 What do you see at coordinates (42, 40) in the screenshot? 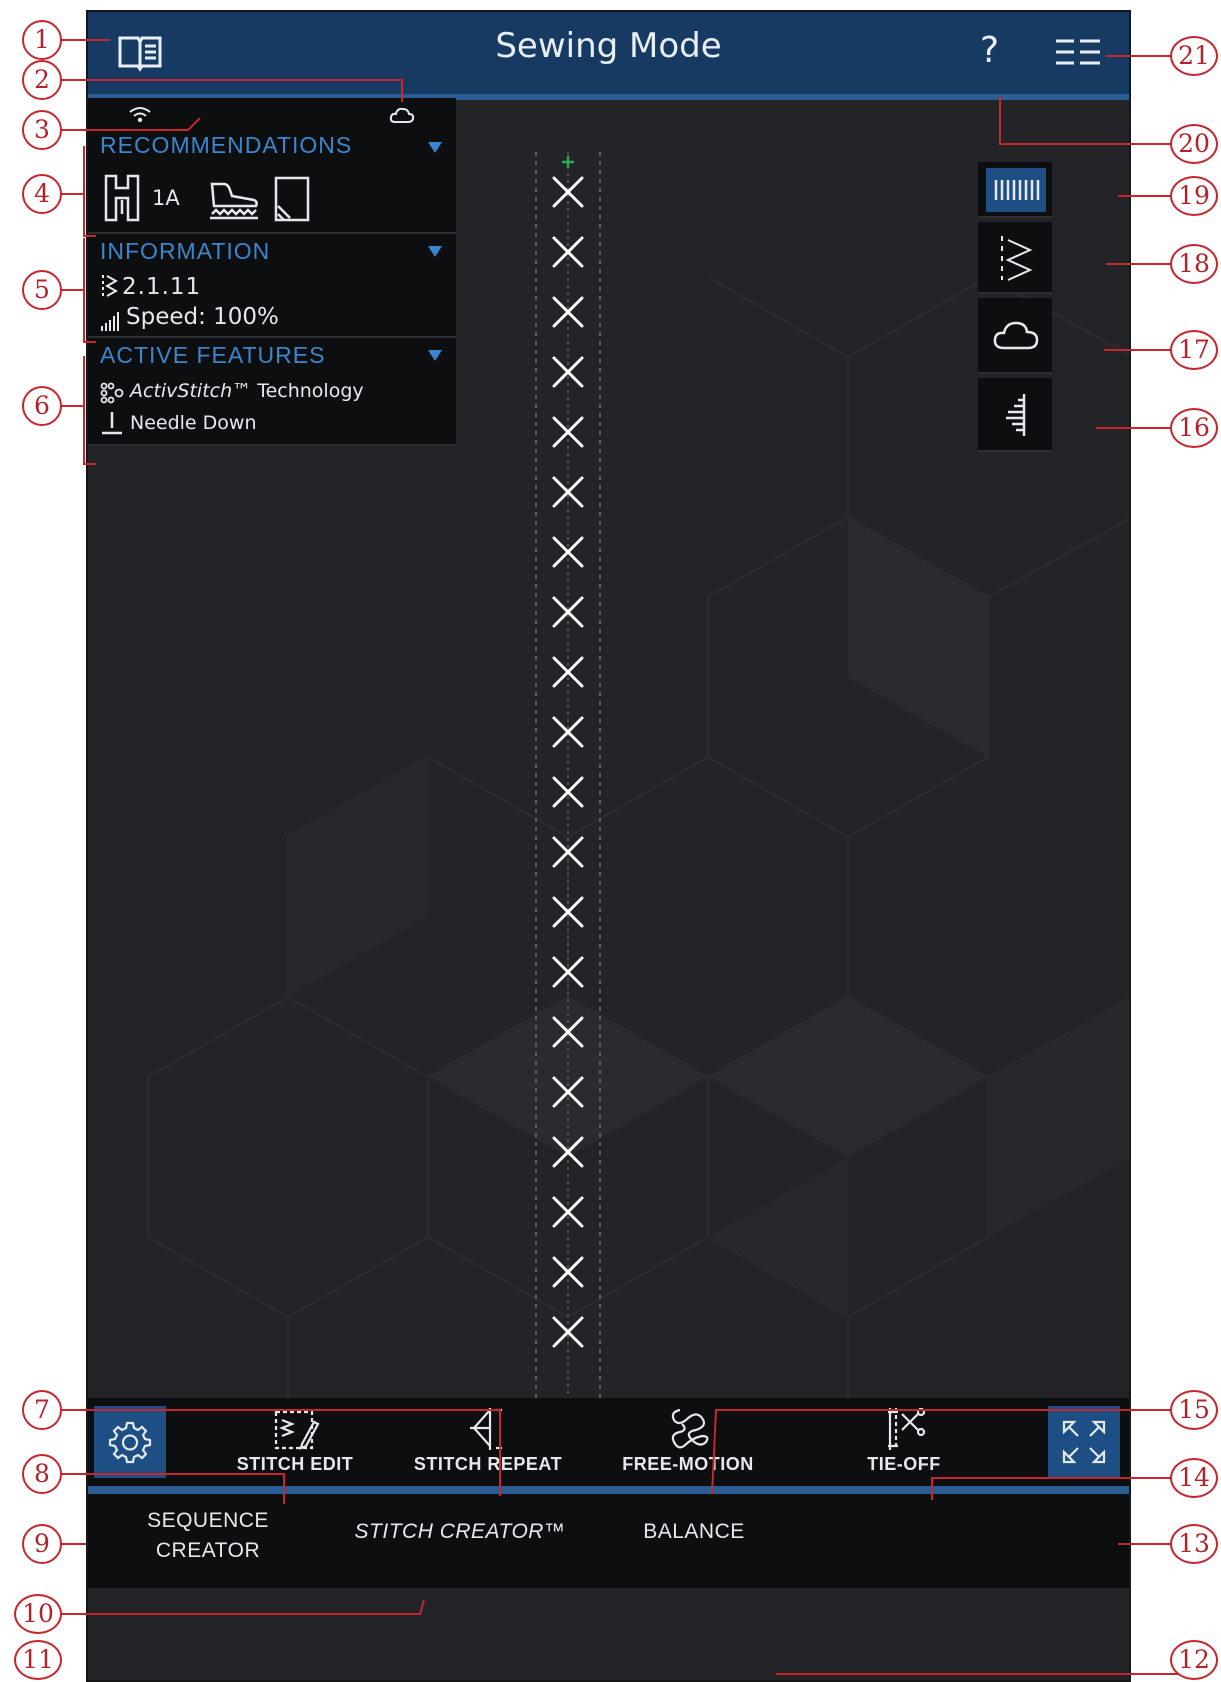
I see `callout-1: 1` at bounding box center [42, 40].